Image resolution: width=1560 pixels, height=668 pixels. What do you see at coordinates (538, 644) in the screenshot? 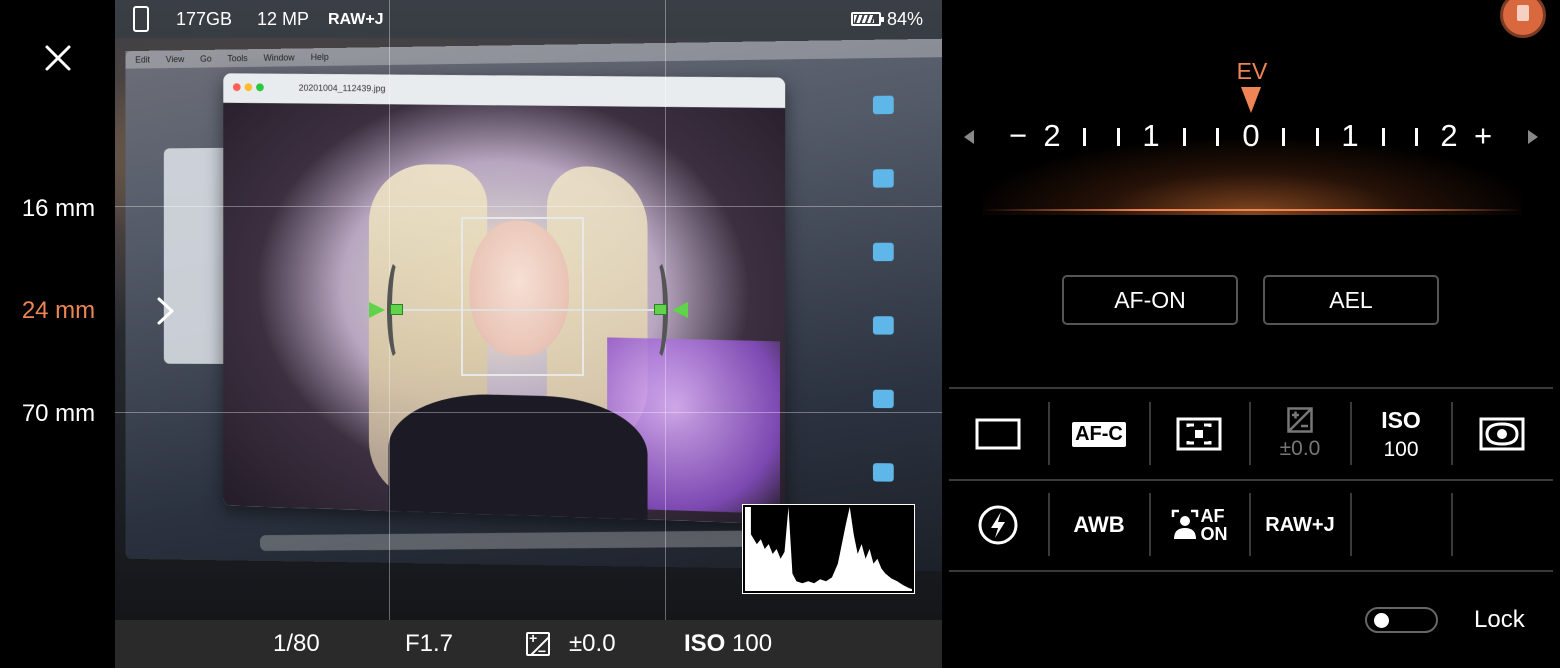
I see `ev-comp-icon: + −` at bounding box center [538, 644].